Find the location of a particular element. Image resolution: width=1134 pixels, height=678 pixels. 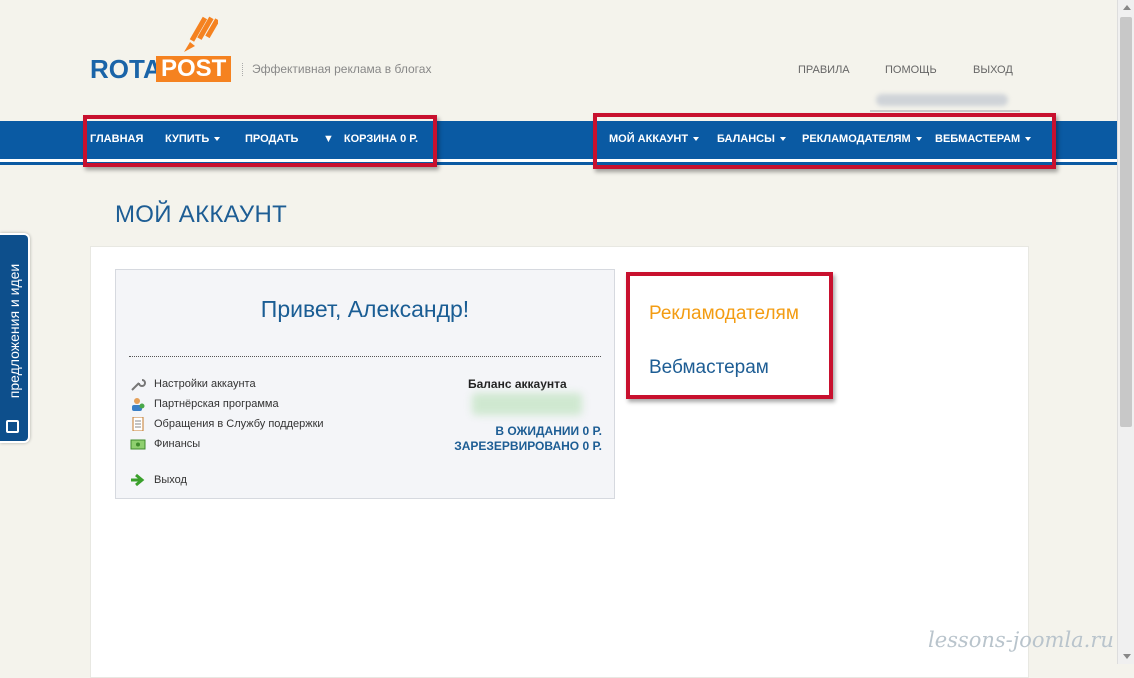

watermark: lessons-joomla.ru is located at coordinates (1021, 640).